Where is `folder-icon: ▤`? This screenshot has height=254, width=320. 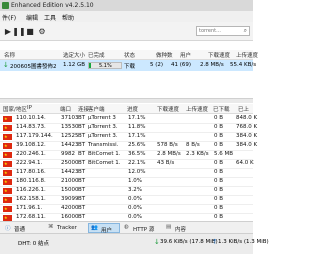 folder-icon: ▤ is located at coordinates (169, 227).